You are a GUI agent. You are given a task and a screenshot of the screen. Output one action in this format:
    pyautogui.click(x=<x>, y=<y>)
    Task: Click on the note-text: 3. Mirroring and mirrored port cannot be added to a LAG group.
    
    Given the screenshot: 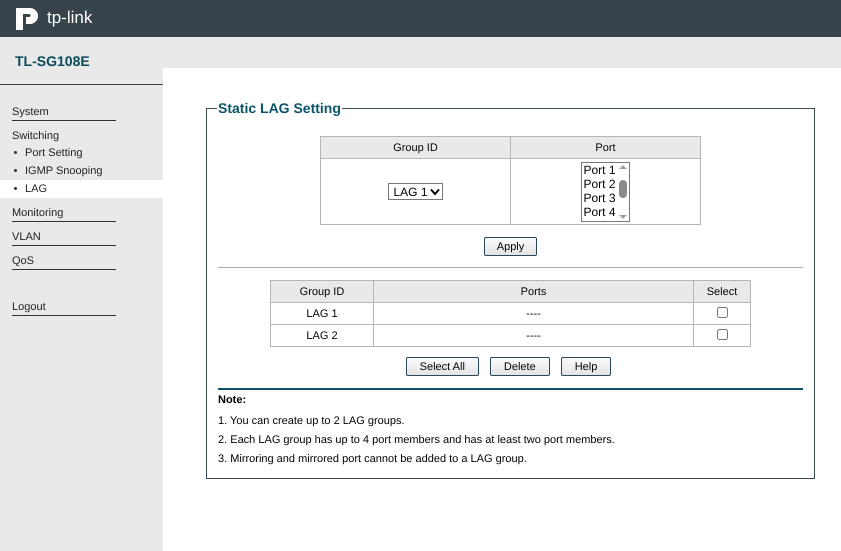 What is the action you would take?
    pyautogui.click(x=373, y=459)
    